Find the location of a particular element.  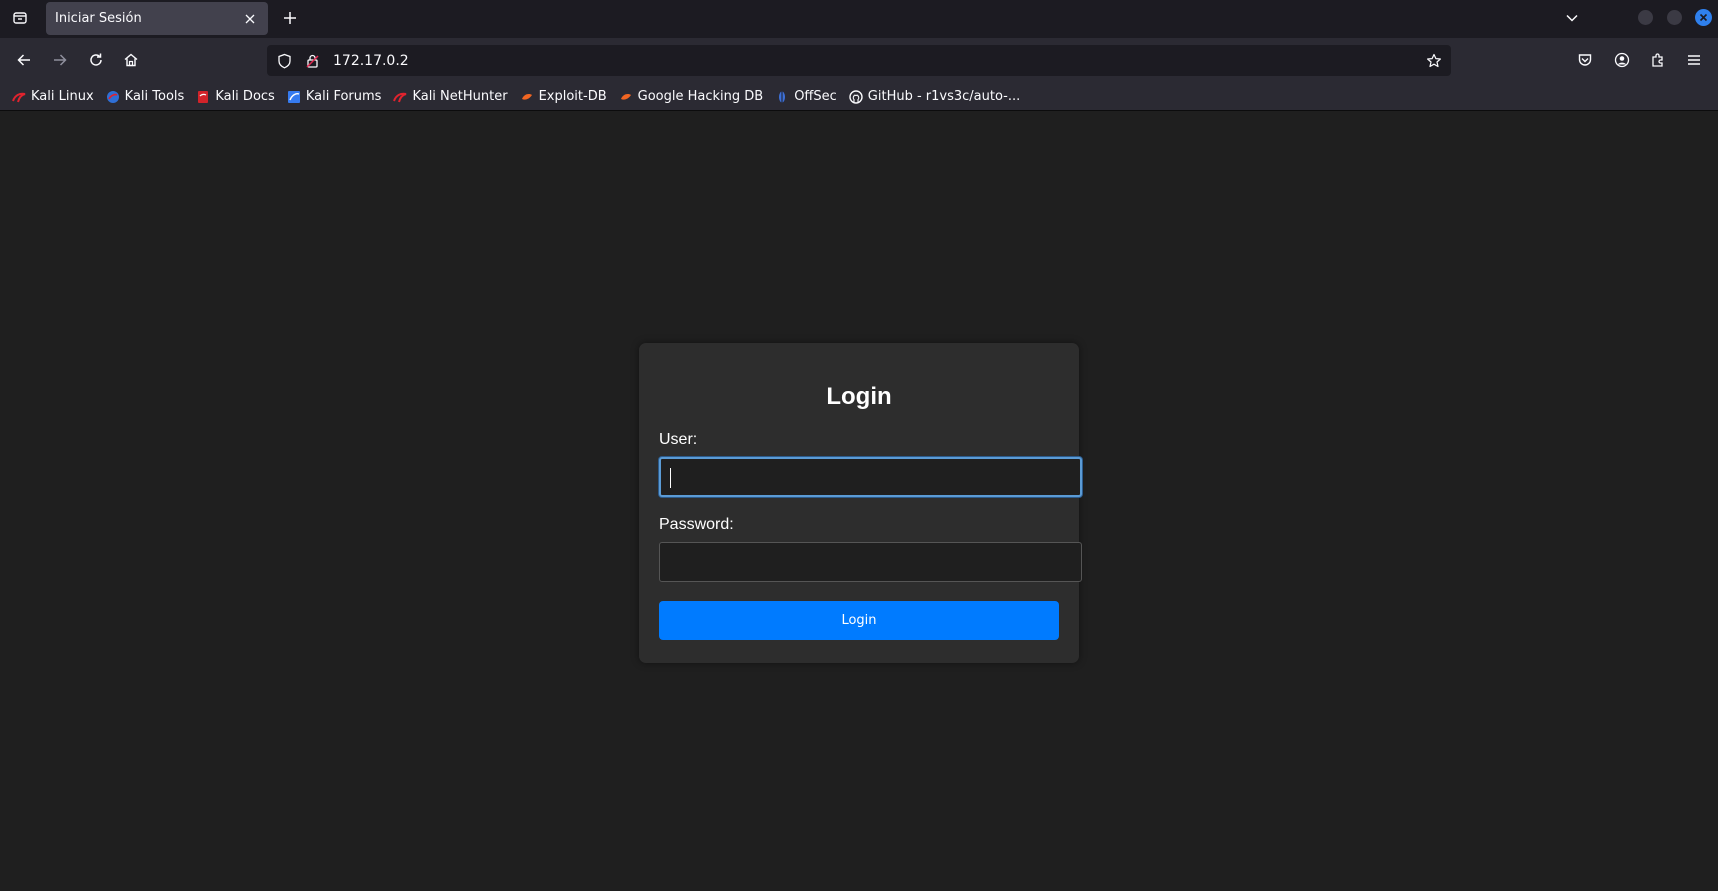

bookmark-kali-nethunter: Kali NetHunter is located at coordinates (451, 97).